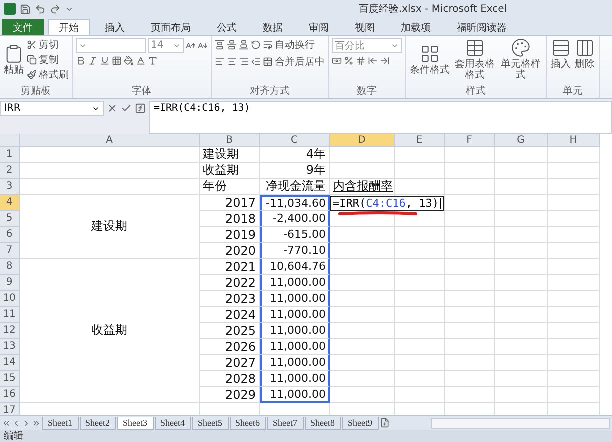  Describe the element at coordinates (6, 423) in the screenshot. I see `first-sheet-icon` at that location.